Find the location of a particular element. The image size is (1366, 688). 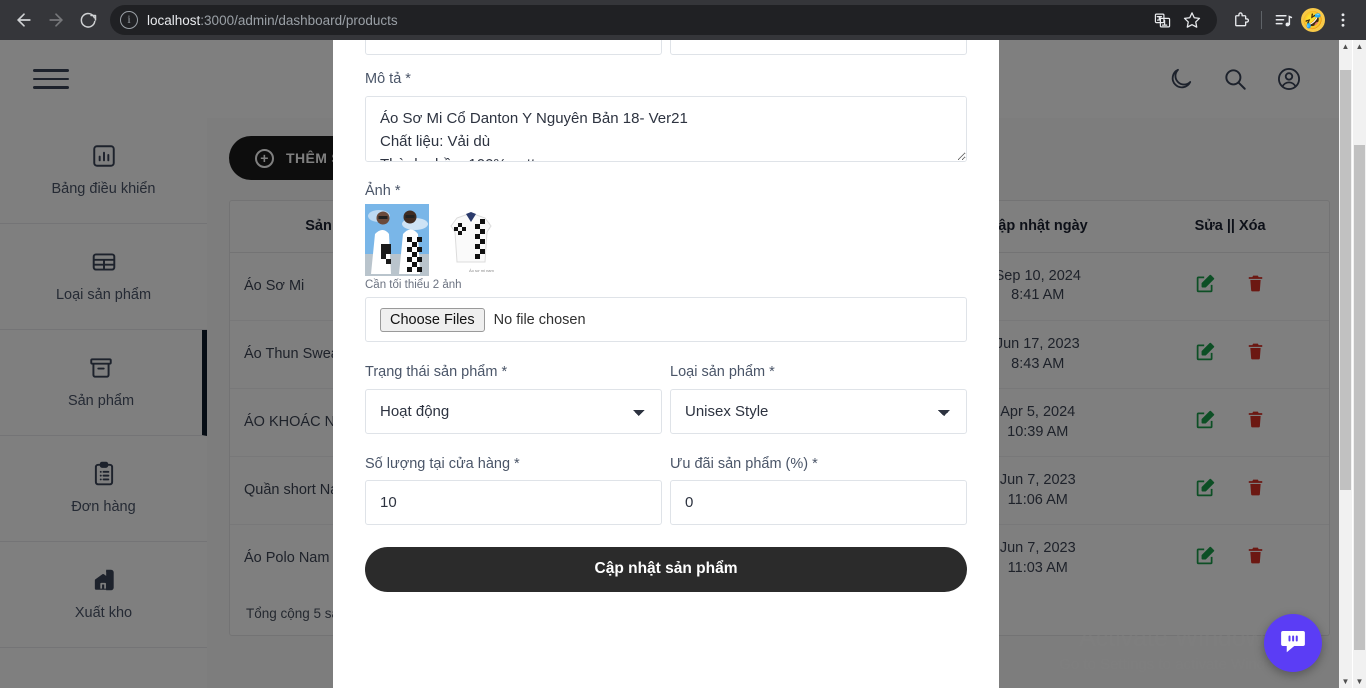

category-select: Unisex Style is located at coordinates (818, 411).